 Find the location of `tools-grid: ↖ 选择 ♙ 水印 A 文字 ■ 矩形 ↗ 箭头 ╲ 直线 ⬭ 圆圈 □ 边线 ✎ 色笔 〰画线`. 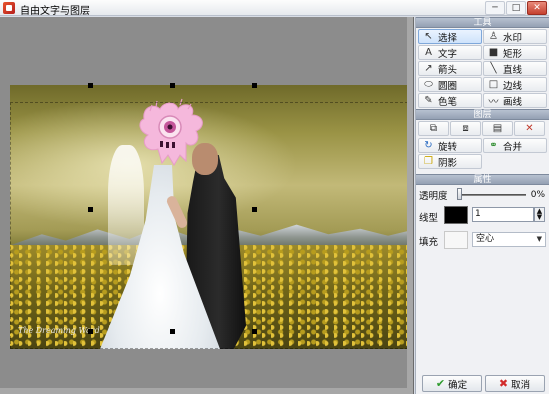

tools-grid: ↖ 选择 ♙ 水印 A 文字 ■ 矩形 ↗ 箭头 ╲ 直线 ⬭ 圆圈 □ 边线 ✎ 色笔 〰画线 is located at coordinates (482, 68).